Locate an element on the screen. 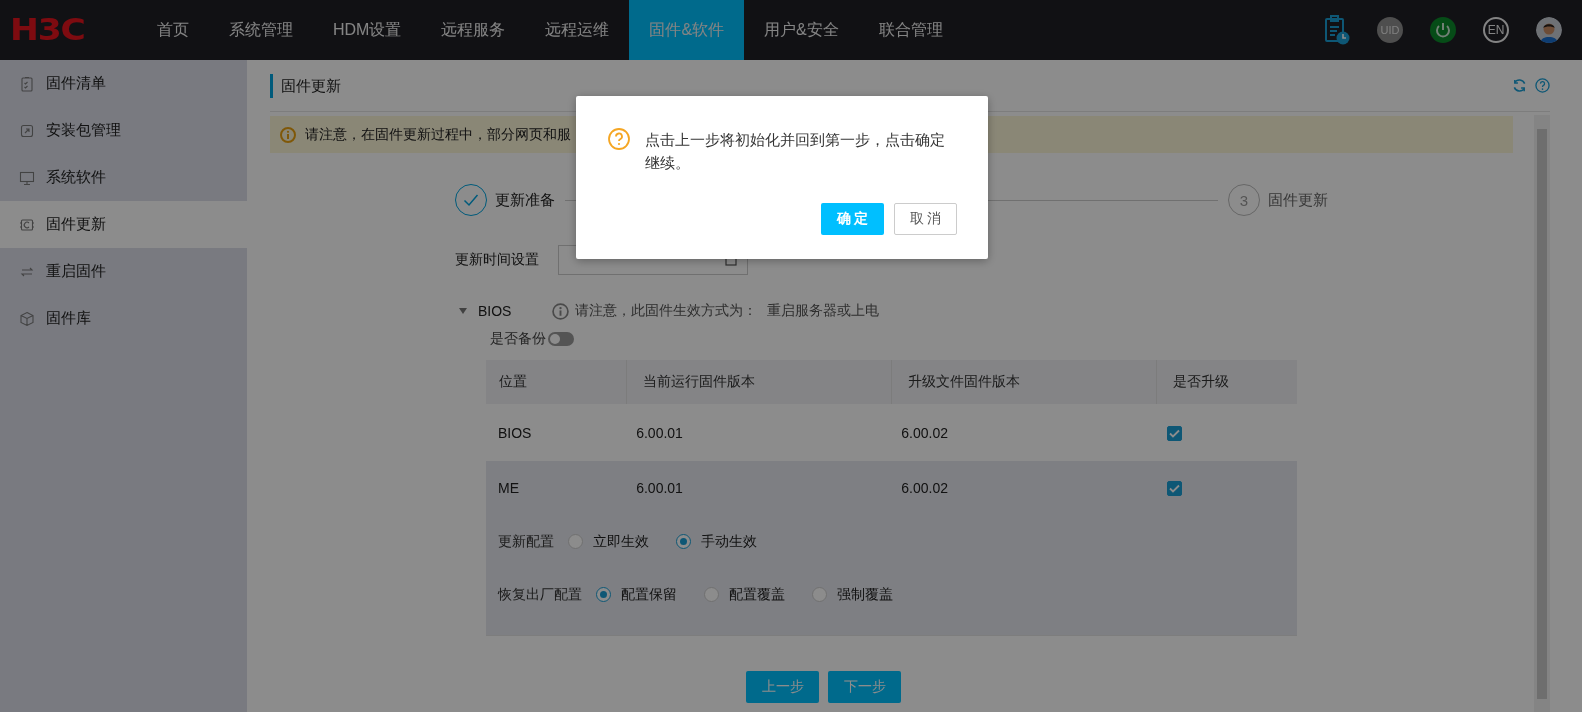 The image size is (1582, 712). logo: H3C is located at coordinates (48, 30).